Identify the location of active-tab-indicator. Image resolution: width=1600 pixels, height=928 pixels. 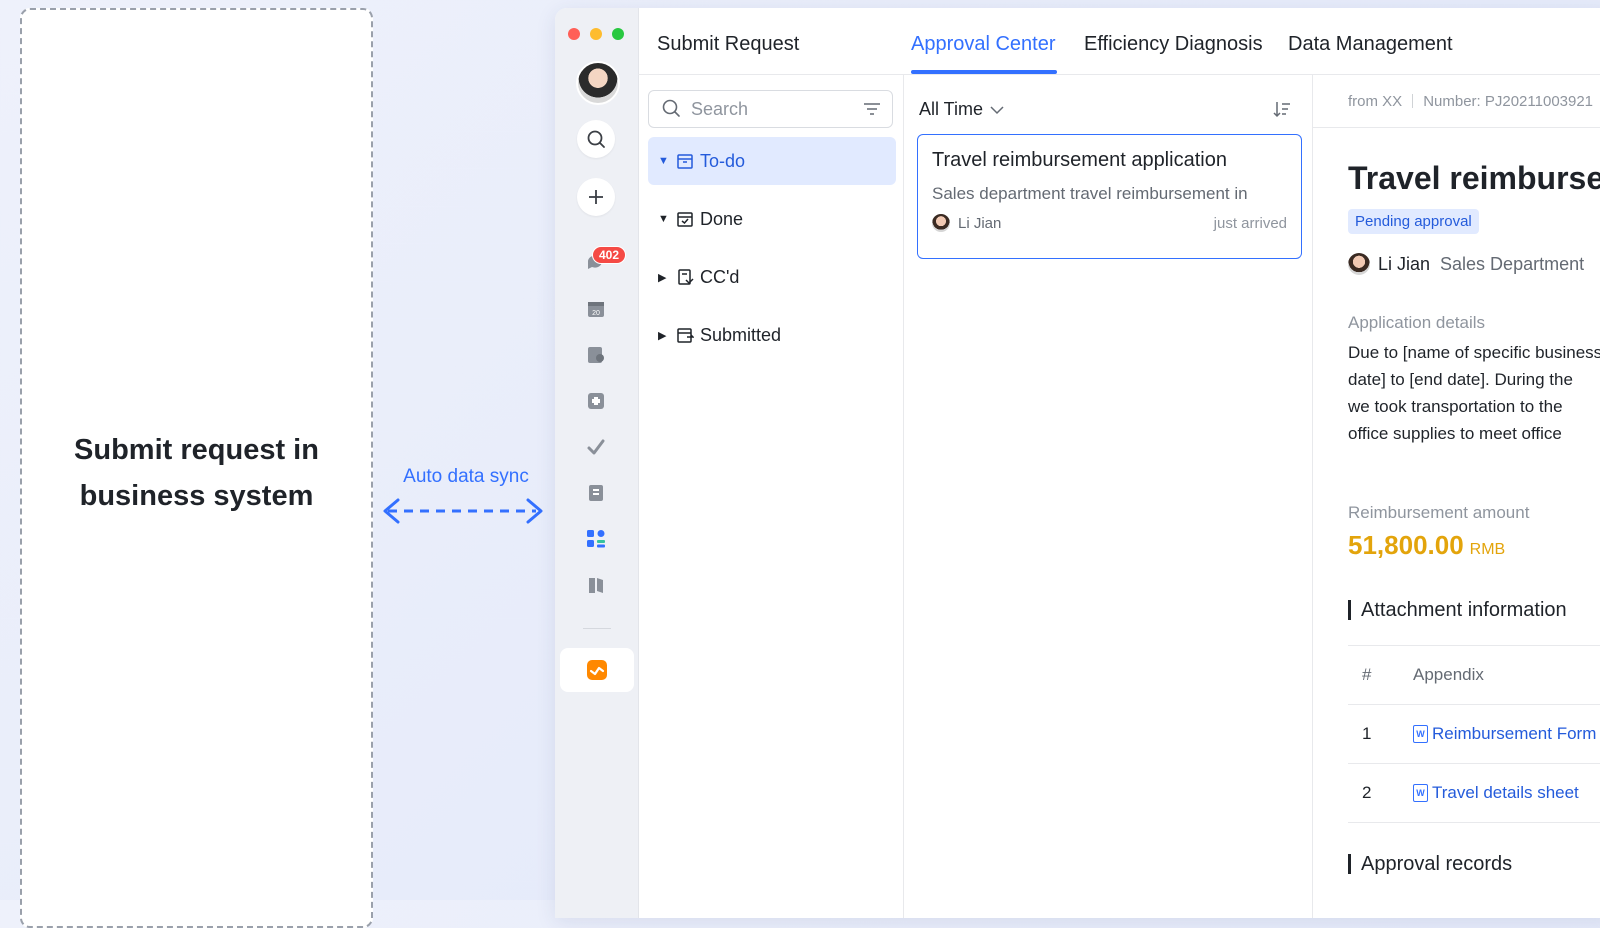
(984, 72).